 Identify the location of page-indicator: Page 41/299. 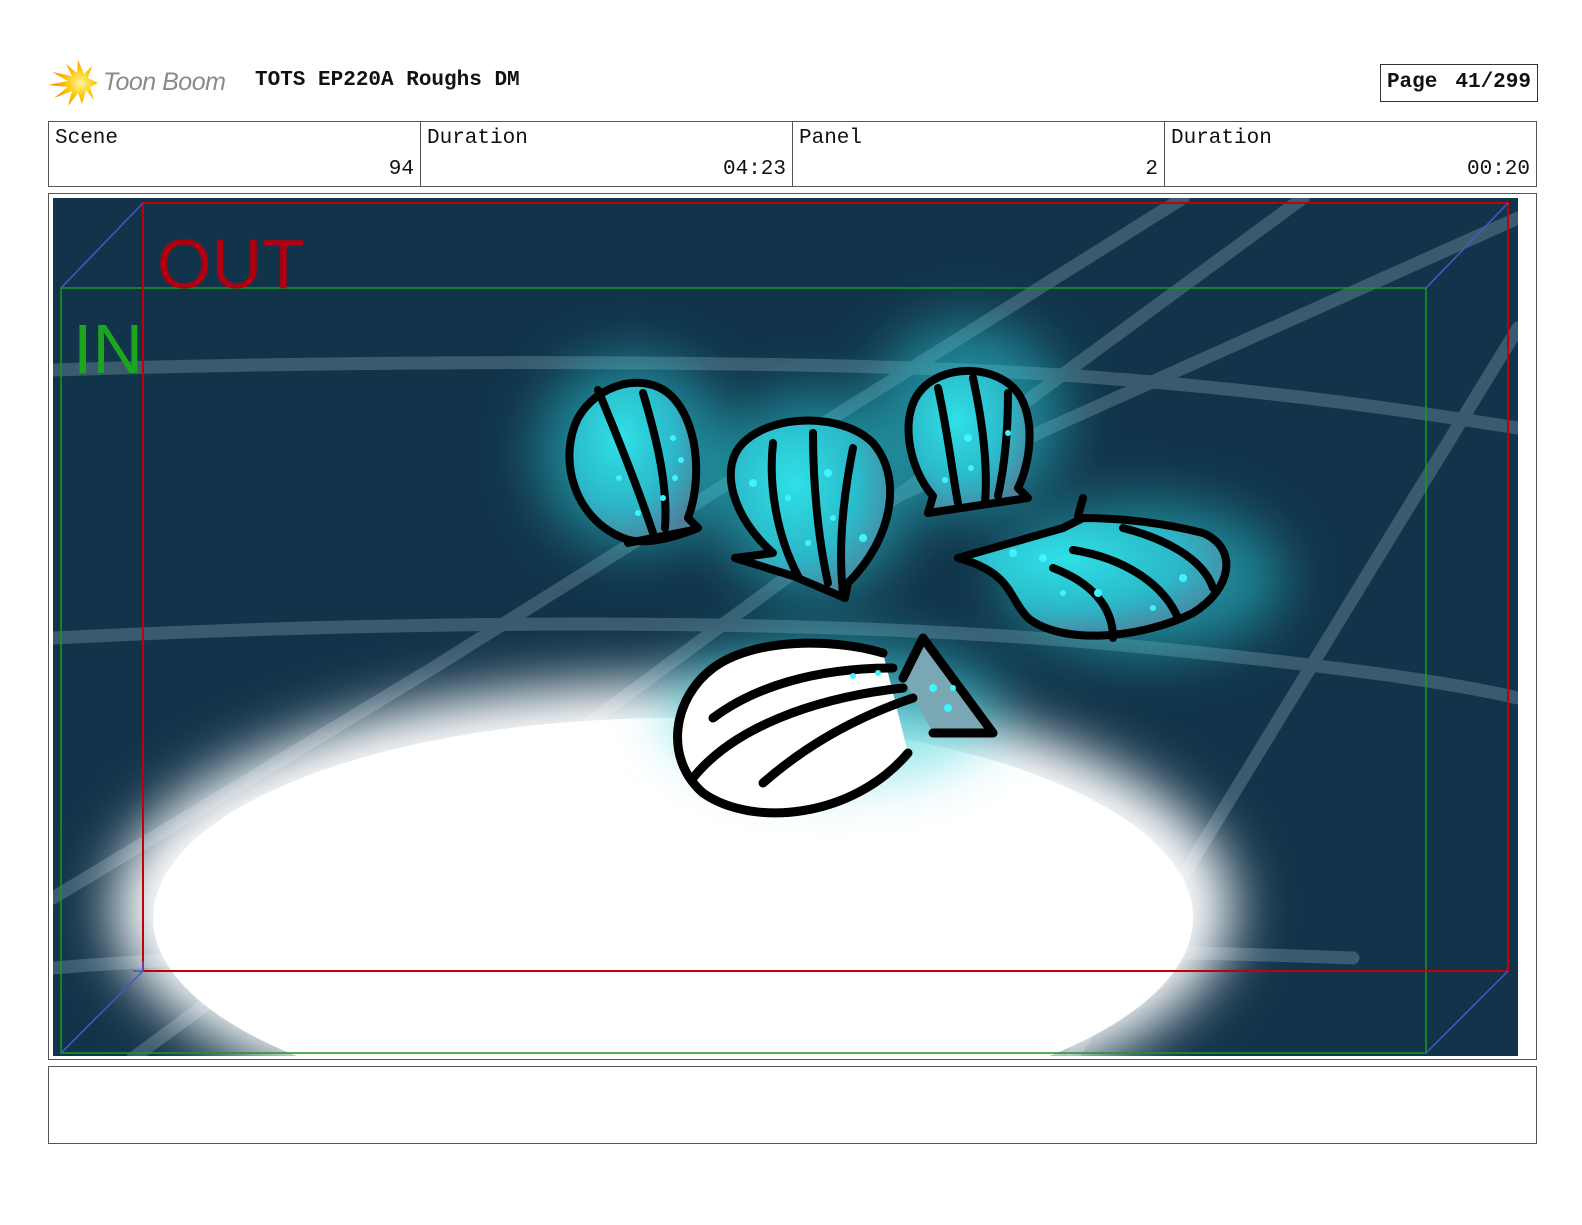
(1458, 83).